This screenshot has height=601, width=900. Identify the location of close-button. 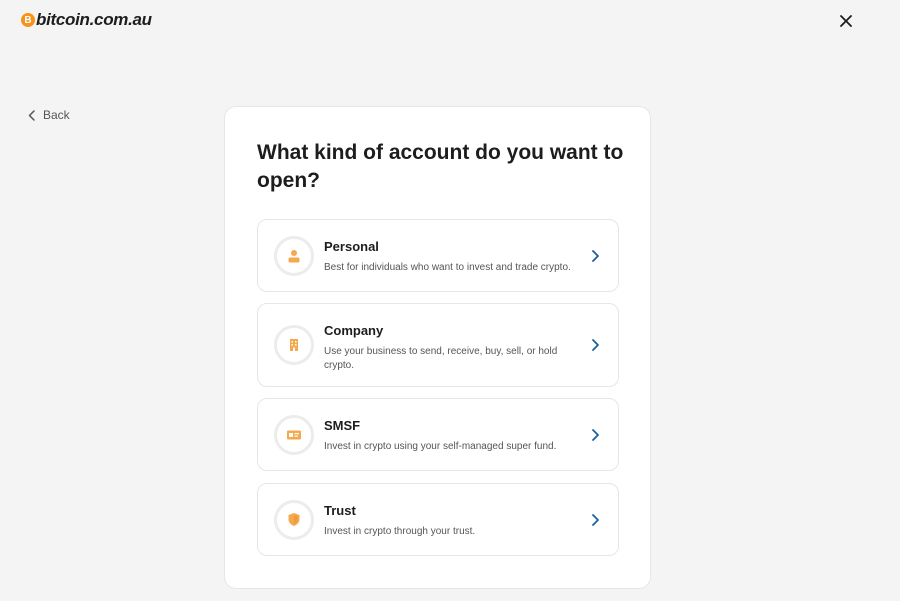
(846, 21).